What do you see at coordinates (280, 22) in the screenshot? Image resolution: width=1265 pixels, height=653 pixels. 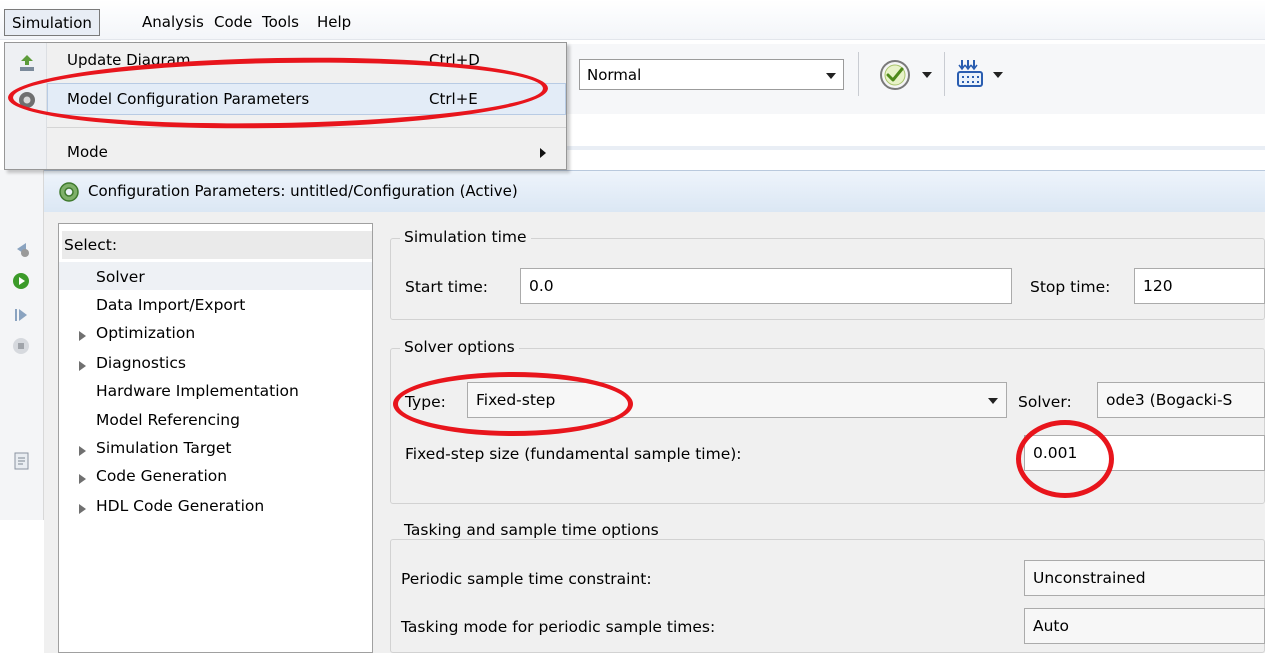 I see `menu-tools: Tools` at bounding box center [280, 22].